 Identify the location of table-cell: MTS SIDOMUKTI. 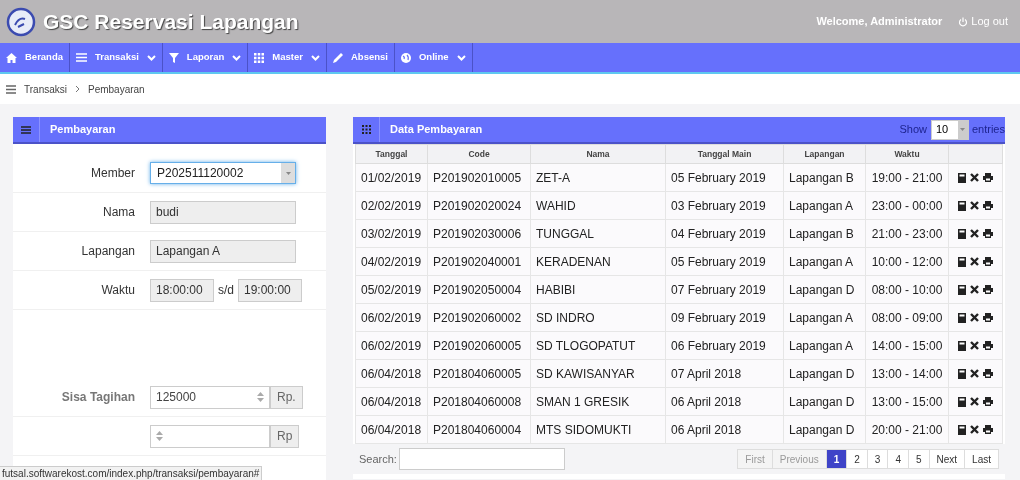
(598, 429).